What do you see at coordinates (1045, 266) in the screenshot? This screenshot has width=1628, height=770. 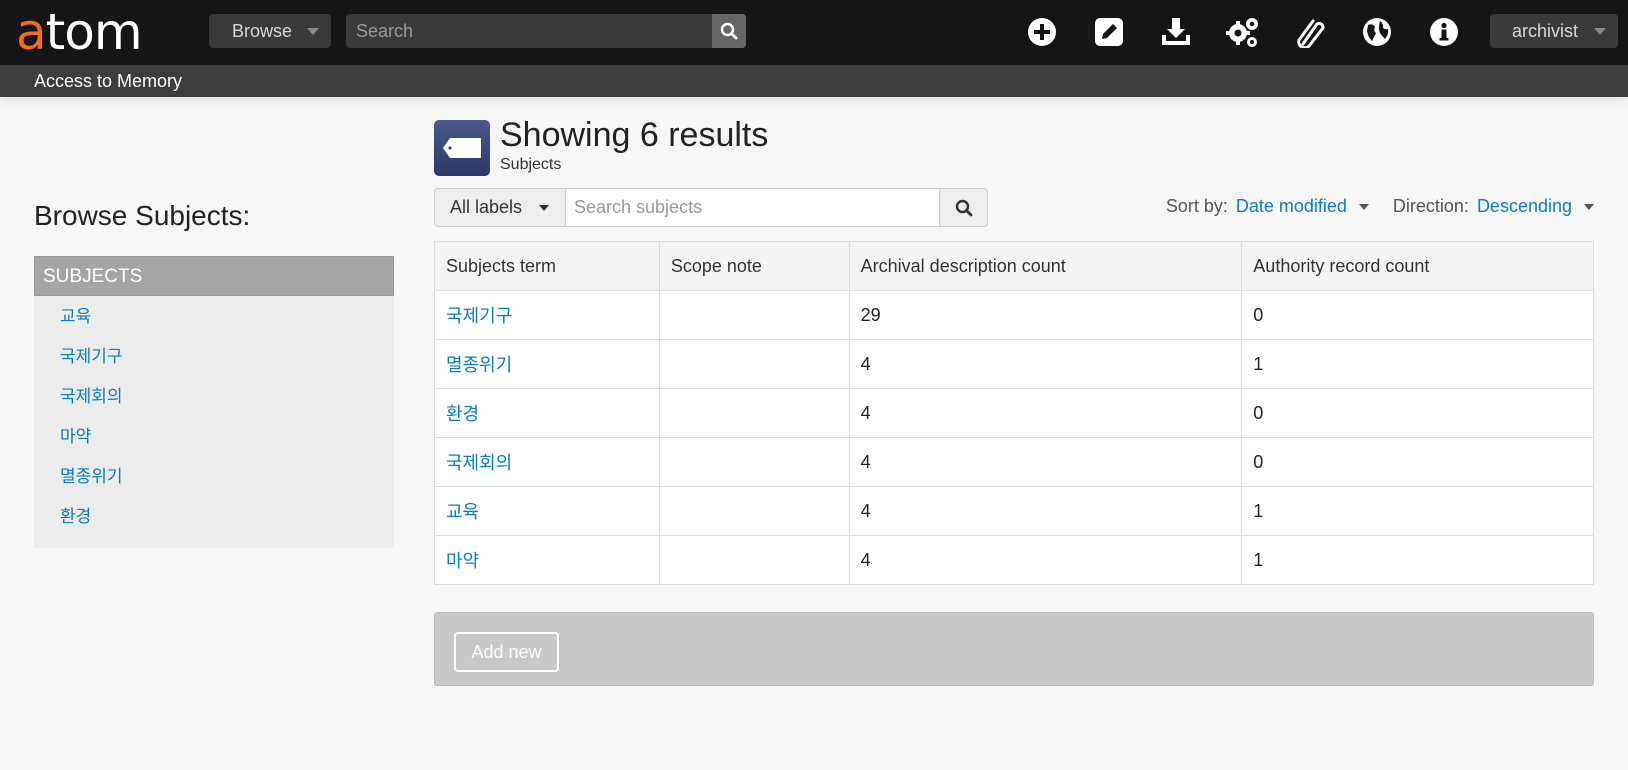 I see `column-header: Archival description count` at bounding box center [1045, 266].